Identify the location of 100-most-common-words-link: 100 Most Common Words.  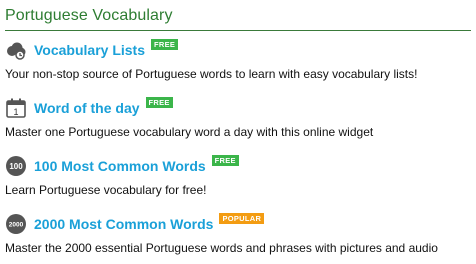
(120, 166).